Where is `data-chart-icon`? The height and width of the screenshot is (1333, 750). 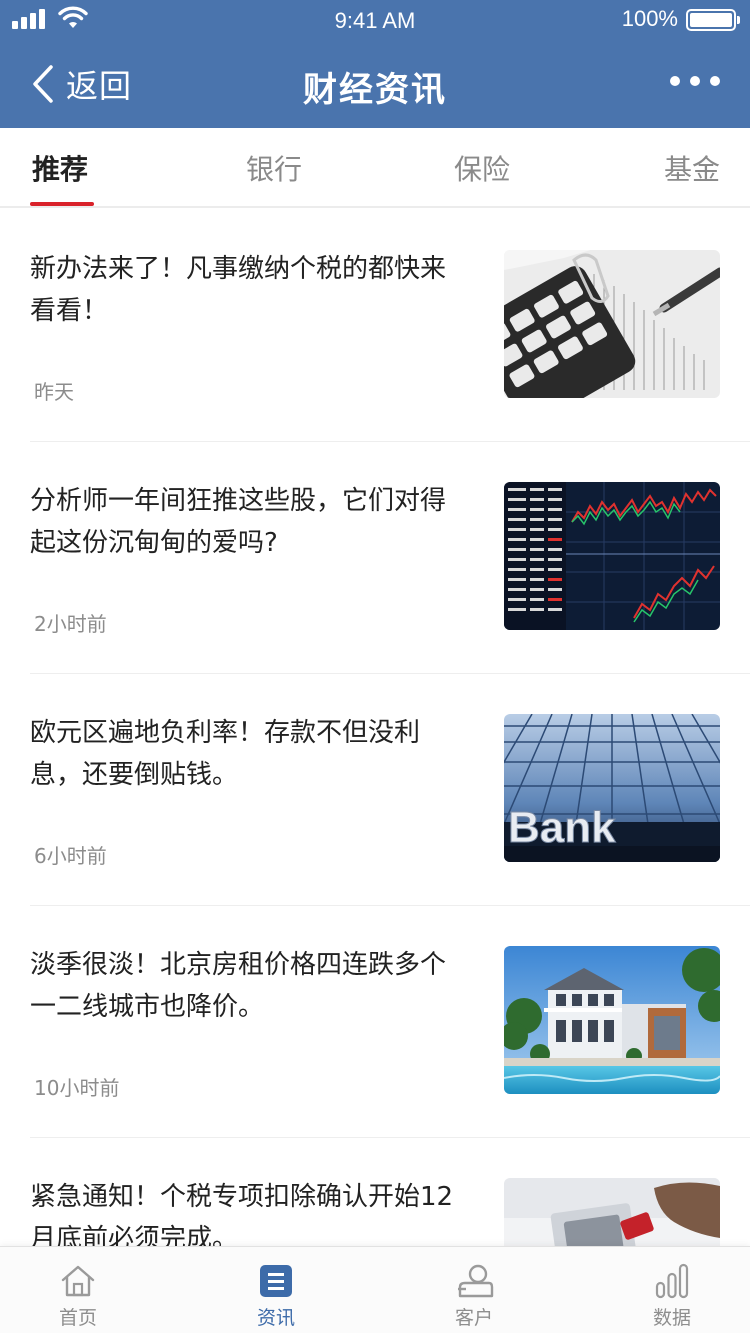
data-chart-icon is located at coordinates (672, 1281).